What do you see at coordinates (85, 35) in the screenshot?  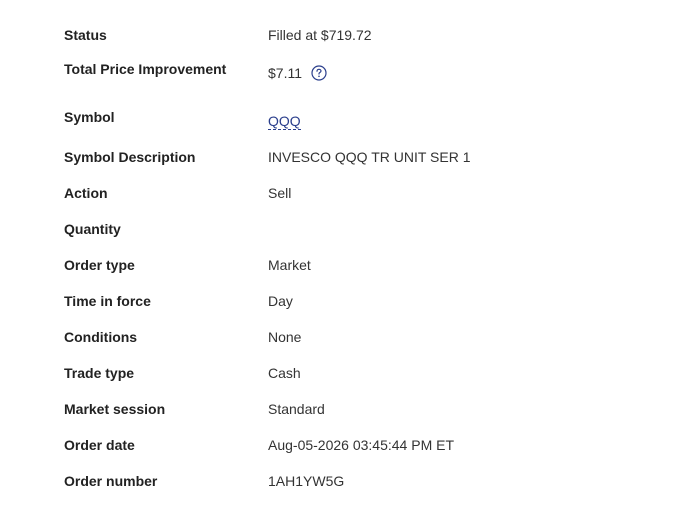 I see `status-label: Status` at bounding box center [85, 35].